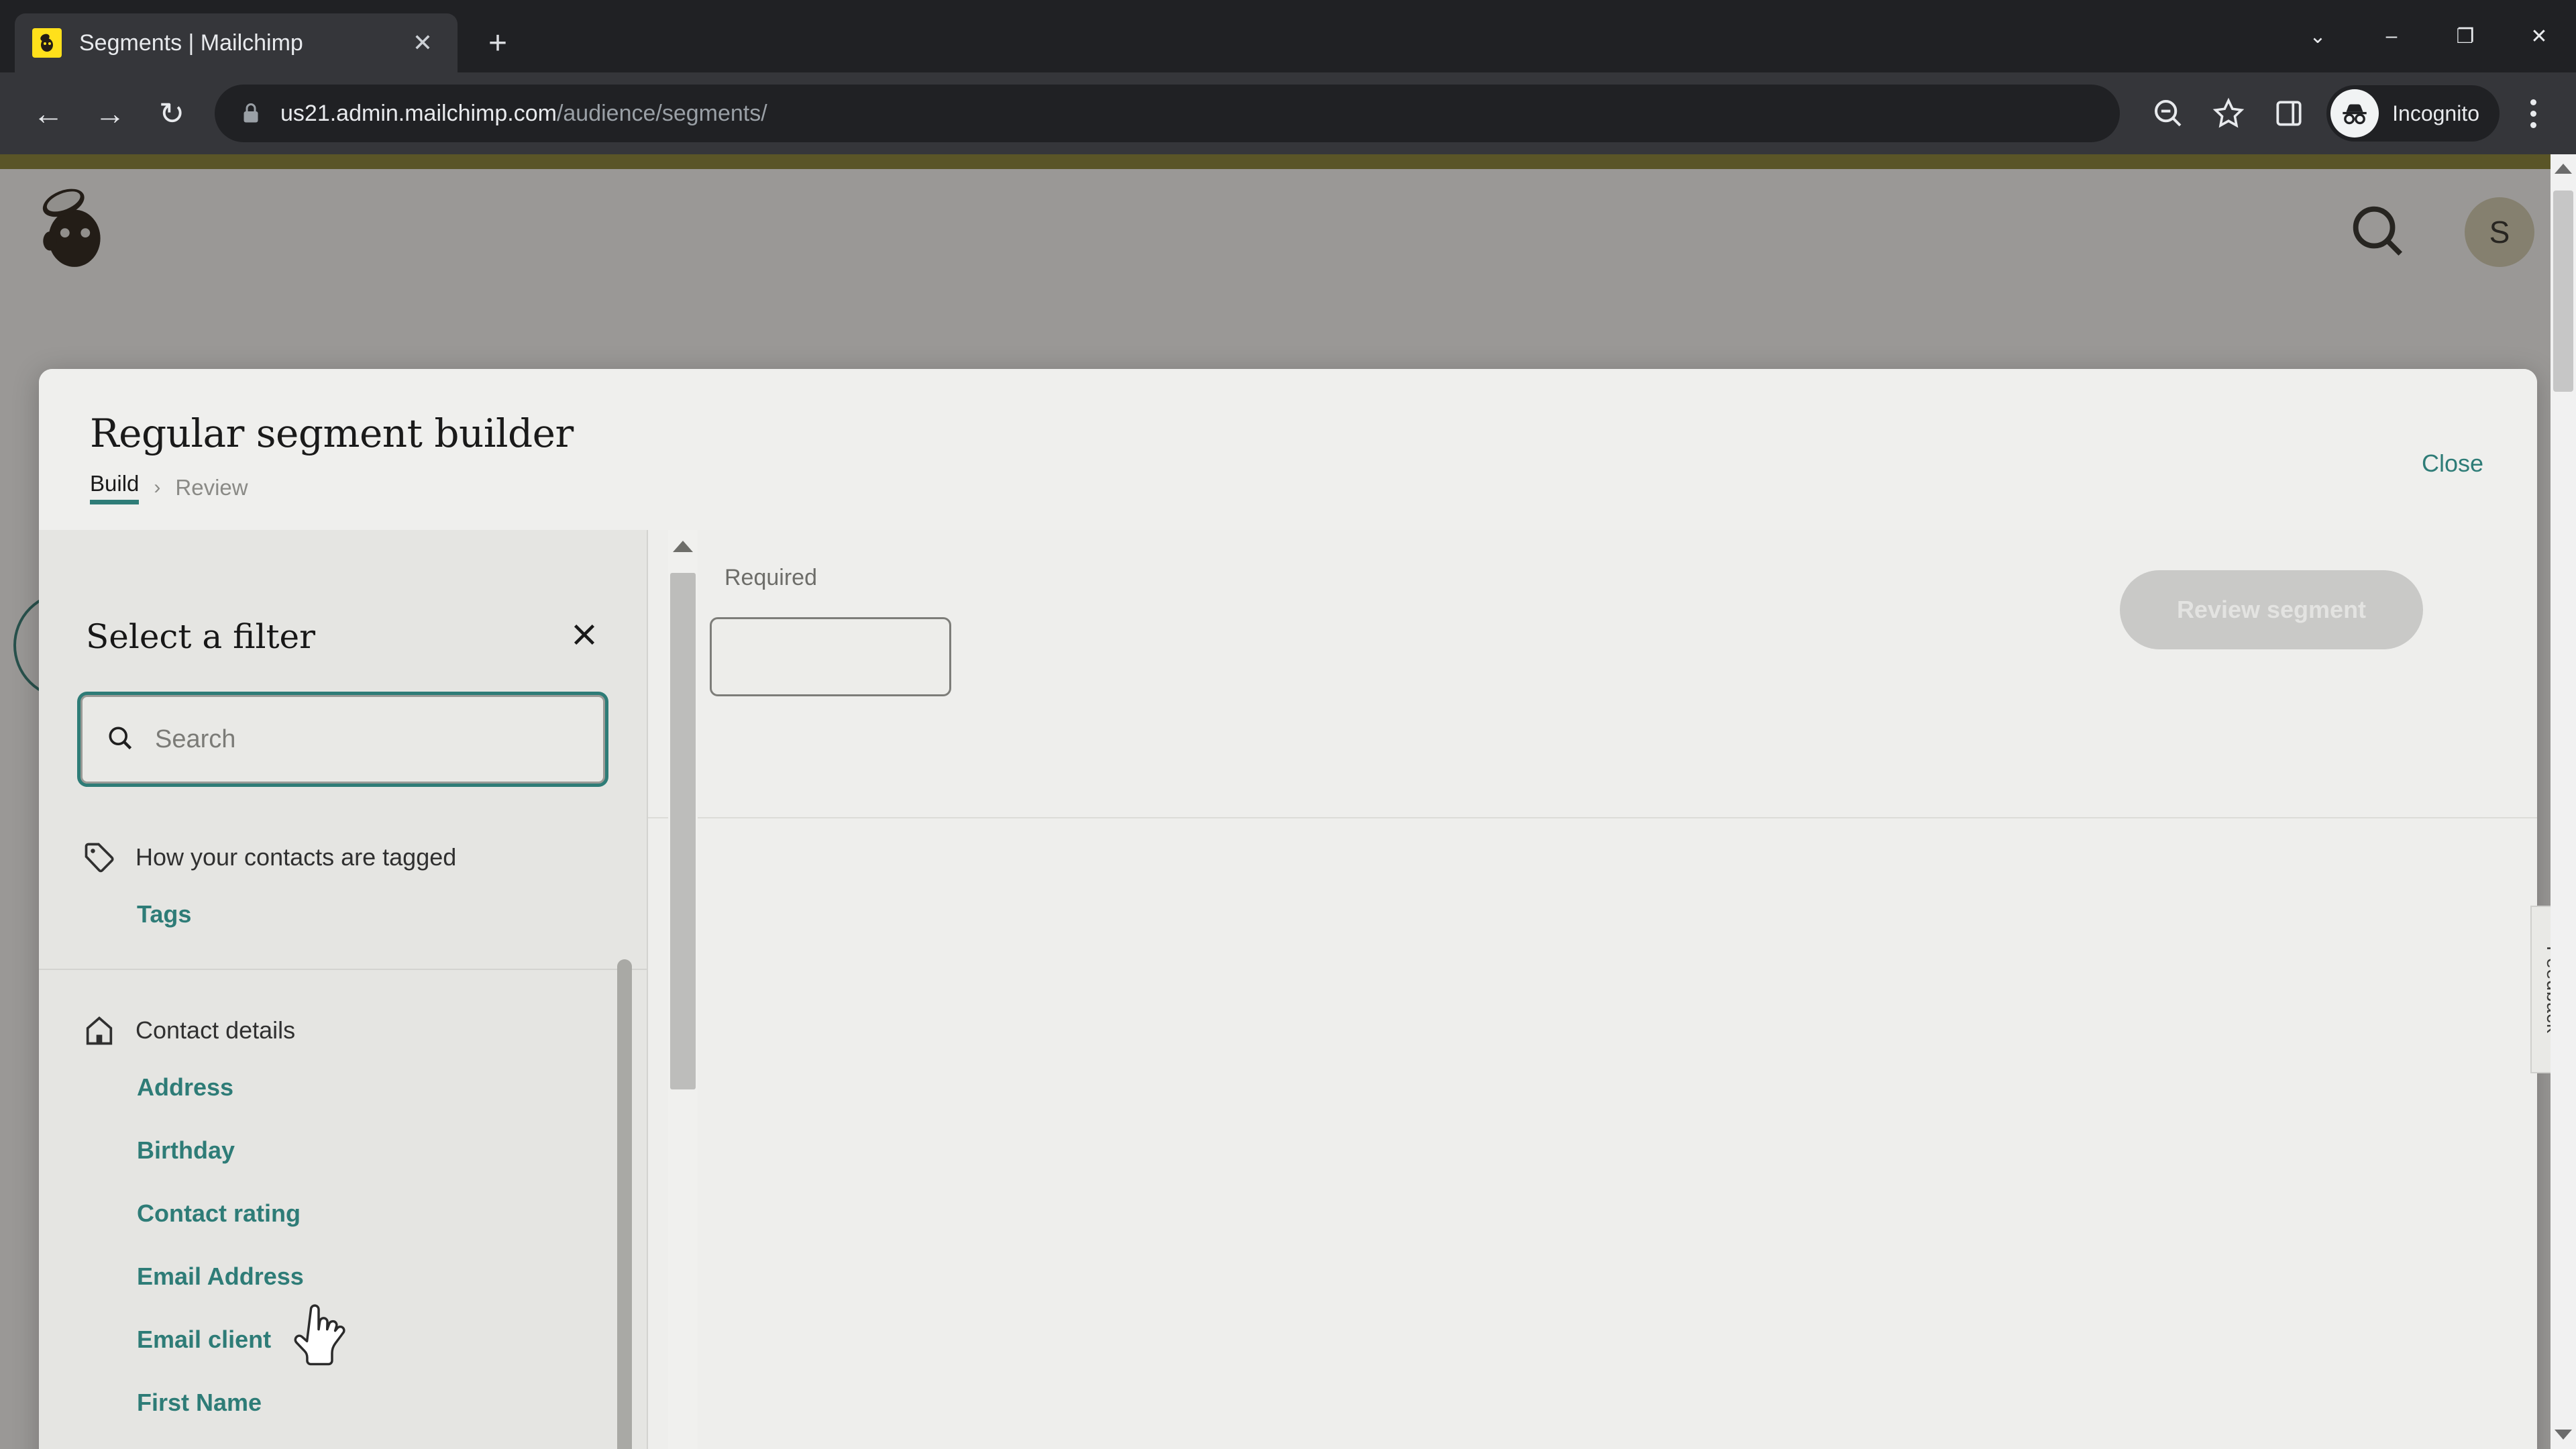 This screenshot has width=2576, height=1449. Describe the element at coordinates (683, 546) in the screenshot. I see `scroll-up-arrow-icon` at that location.